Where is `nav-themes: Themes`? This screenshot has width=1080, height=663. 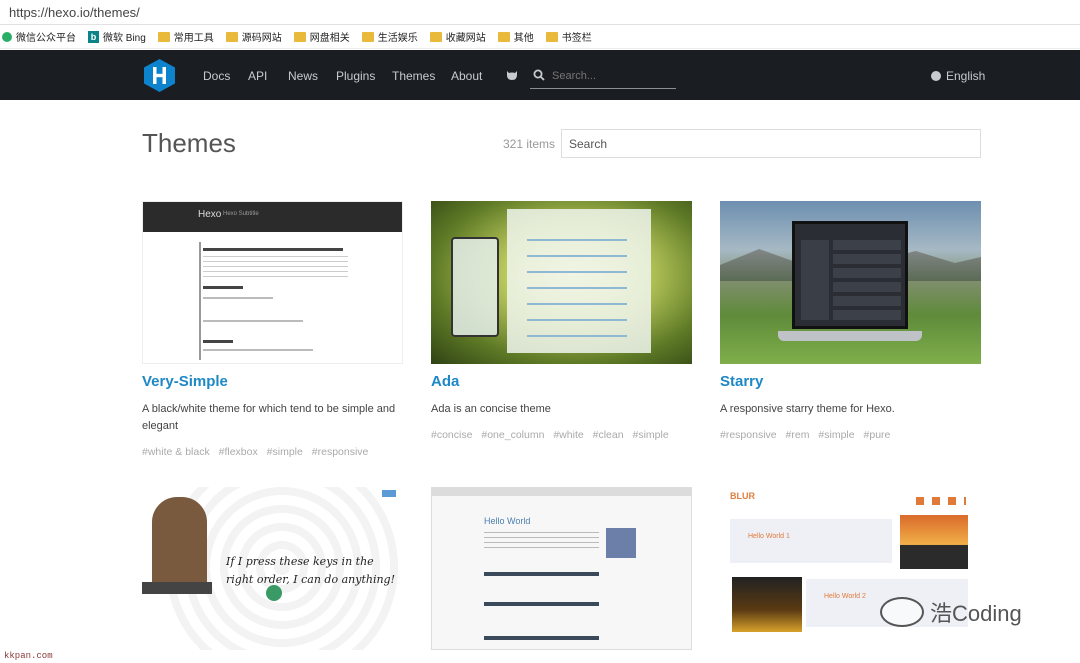 nav-themes: Themes is located at coordinates (413, 76).